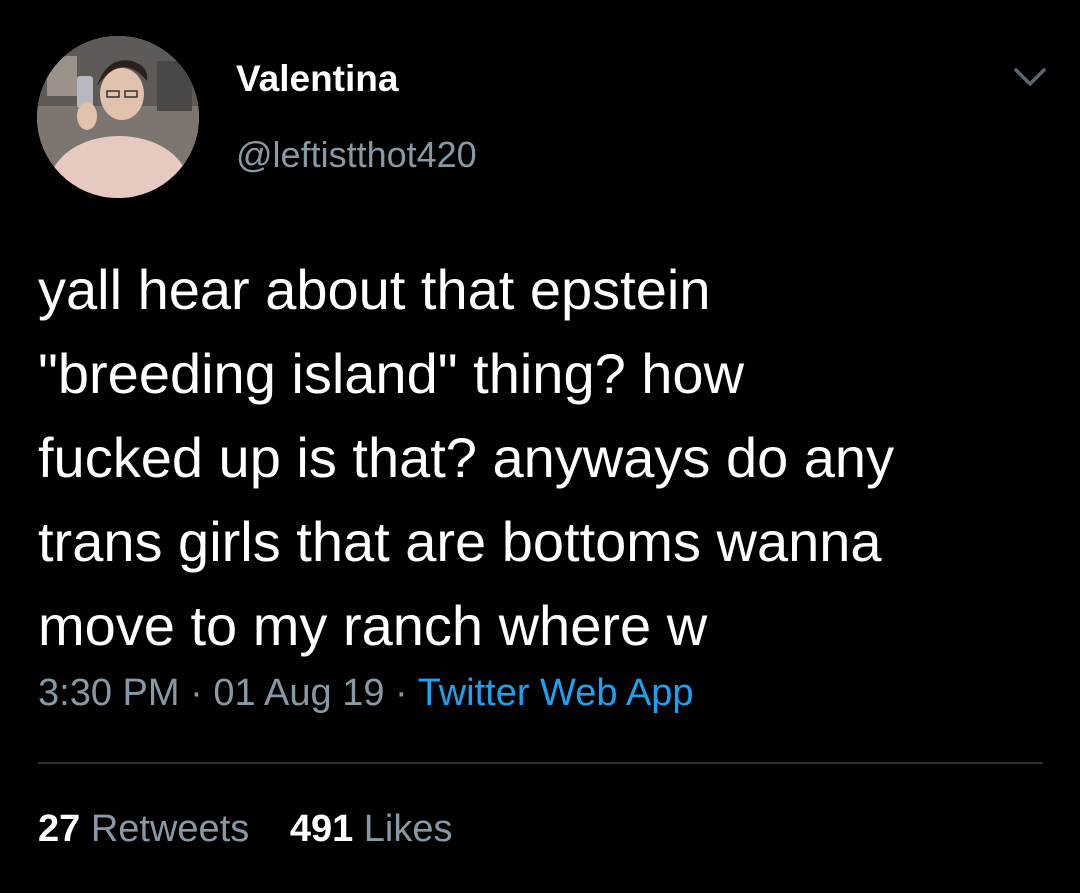 This screenshot has height=893, width=1080. I want to click on retweets-stat: 27 Retweets, so click(149, 829).